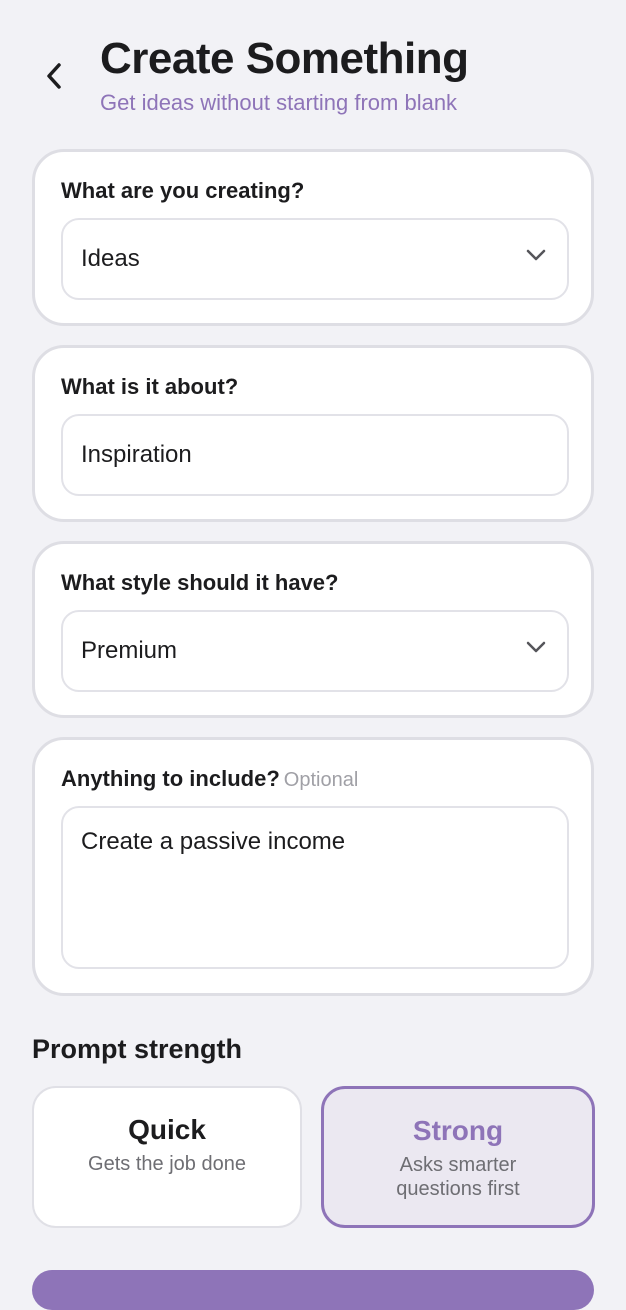 The height and width of the screenshot is (1310, 626). What do you see at coordinates (129, 650) in the screenshot?
I see `style-select-value: Premium` at bounding box center [129, 650].